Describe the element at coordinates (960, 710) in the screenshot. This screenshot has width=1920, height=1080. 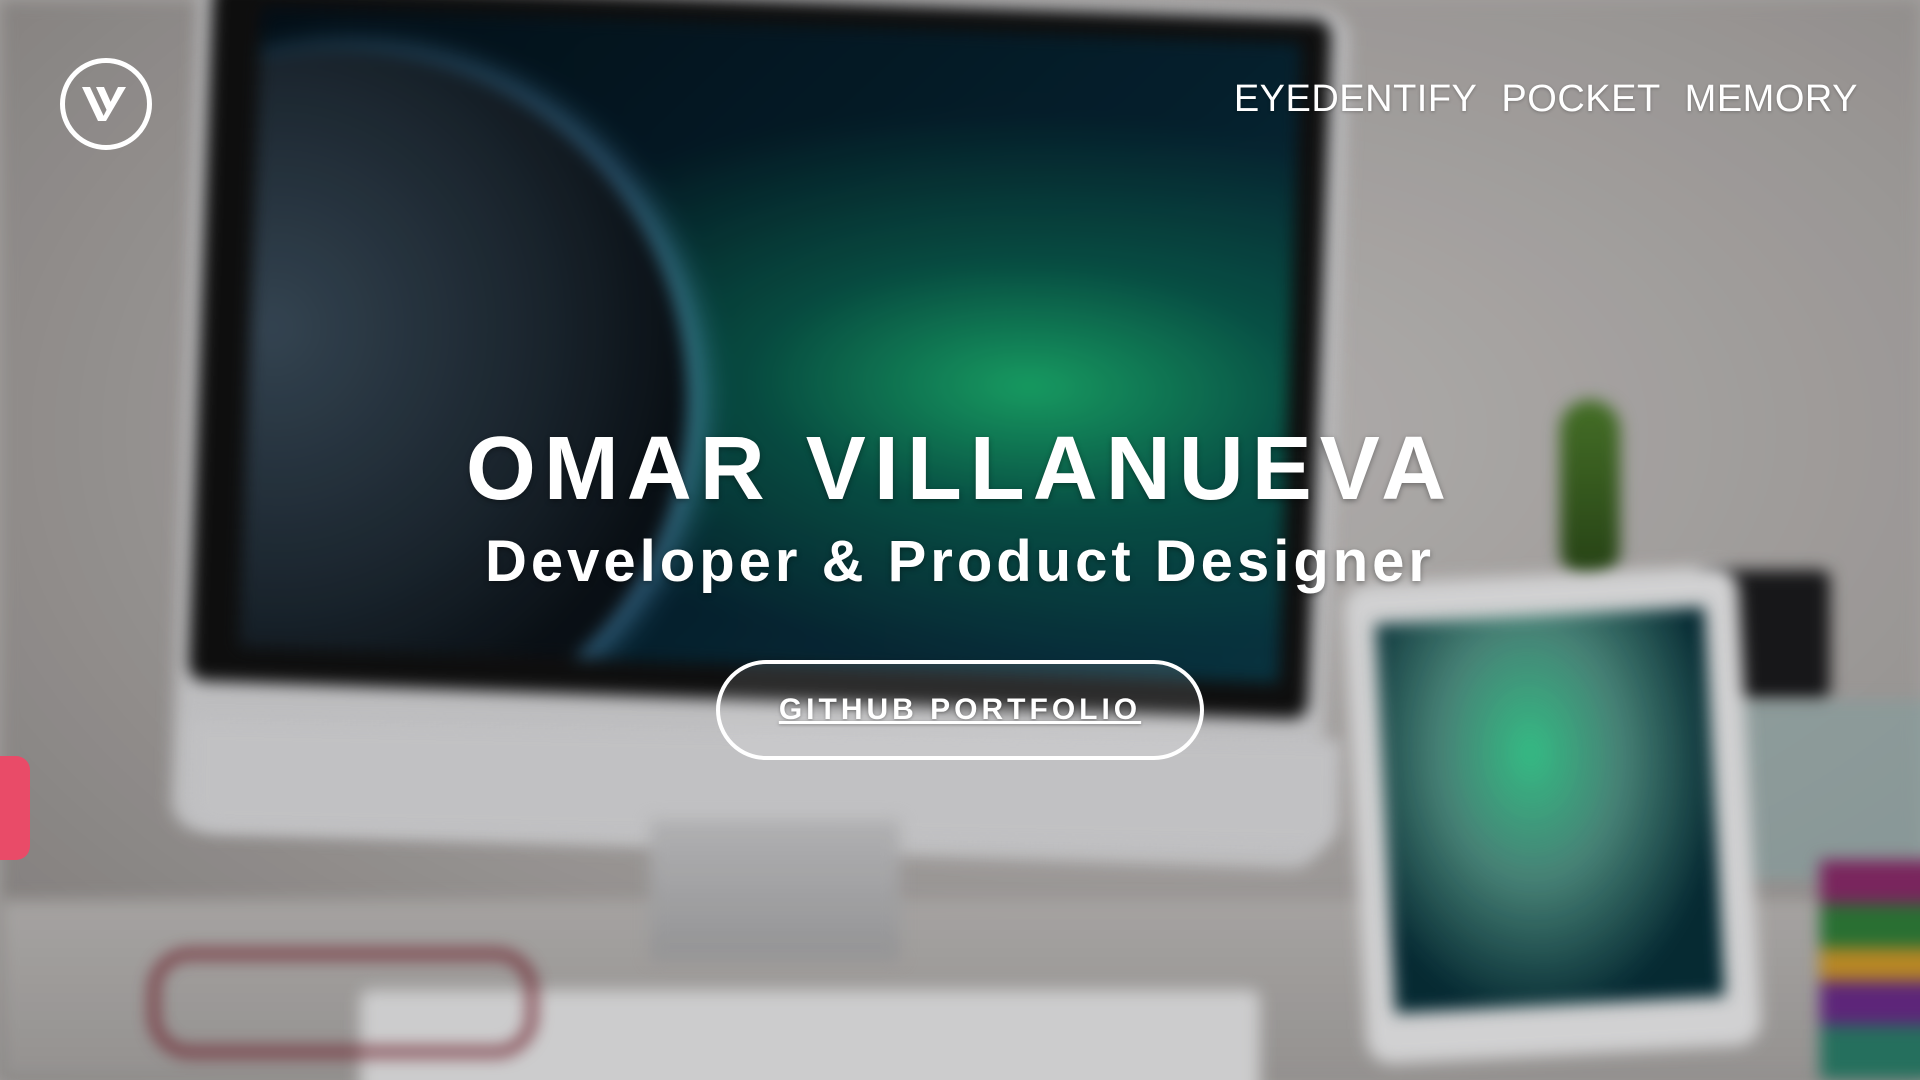
I see `github-portfolio-button: GITHUB PORTFOLIO` at that location.